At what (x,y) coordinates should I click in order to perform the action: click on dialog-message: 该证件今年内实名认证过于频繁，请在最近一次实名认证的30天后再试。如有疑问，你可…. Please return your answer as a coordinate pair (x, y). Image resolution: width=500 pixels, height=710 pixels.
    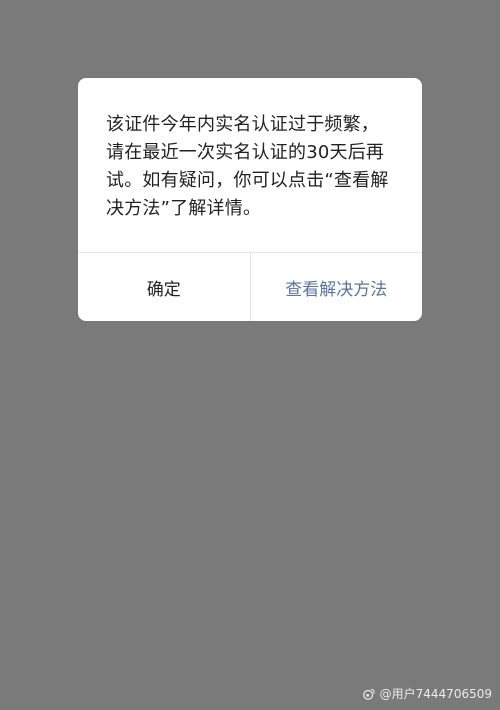
    Looking at the image, I should click on (247, 166).